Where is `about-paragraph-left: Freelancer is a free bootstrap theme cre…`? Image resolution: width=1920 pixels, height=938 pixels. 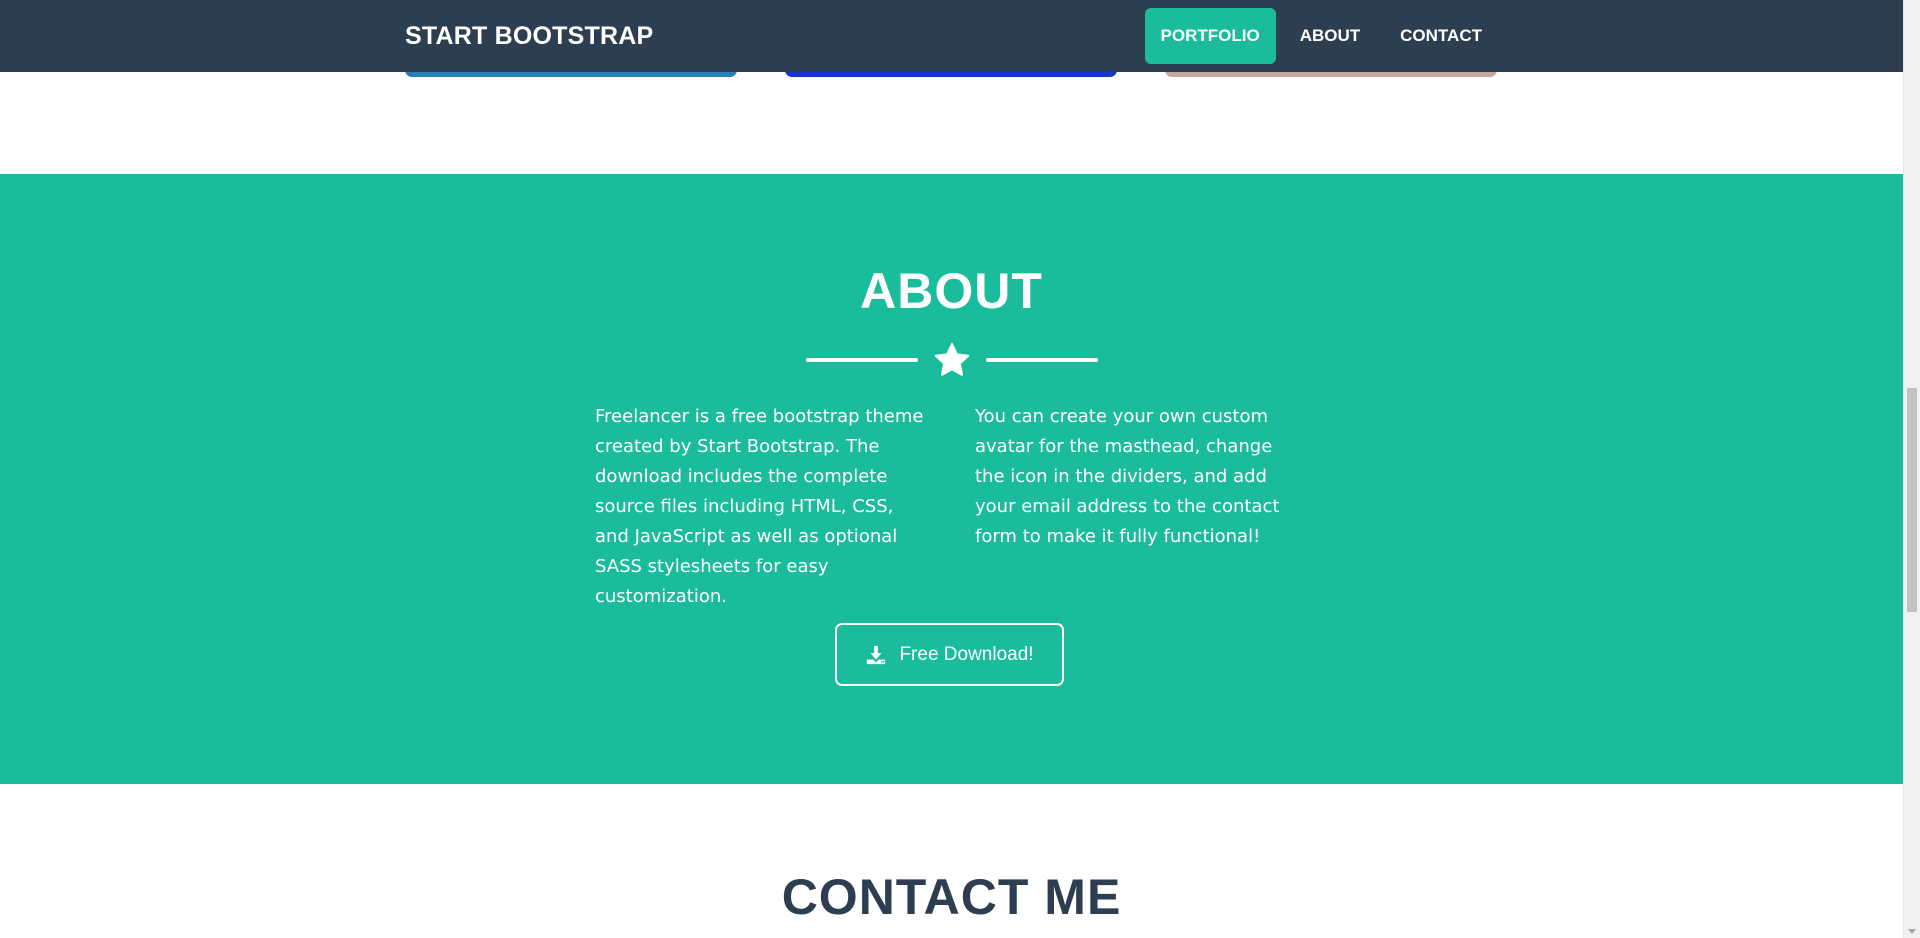 about-paragraph-left: Freelancer is a free bootstrap theme cre… is located at coordinates (759, 506).